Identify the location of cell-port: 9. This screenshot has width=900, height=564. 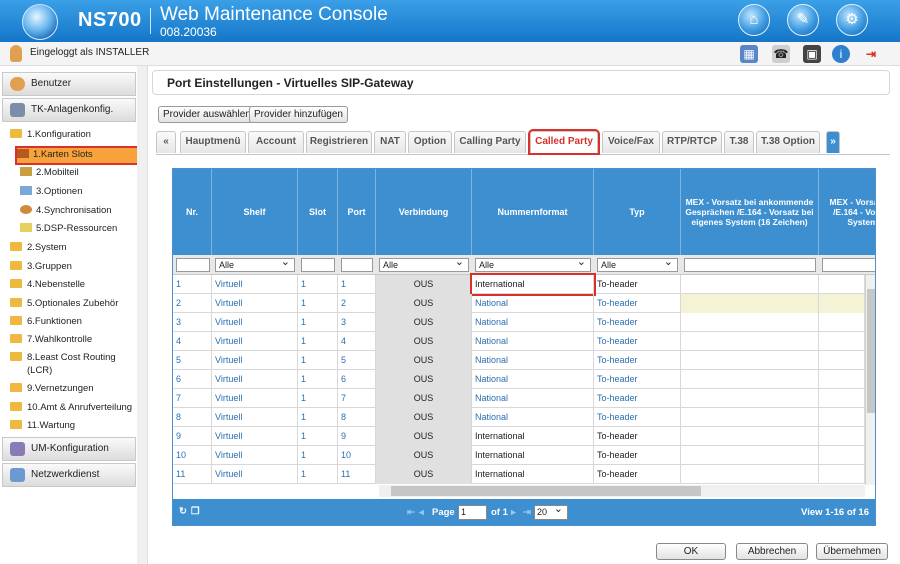
(357, 436).